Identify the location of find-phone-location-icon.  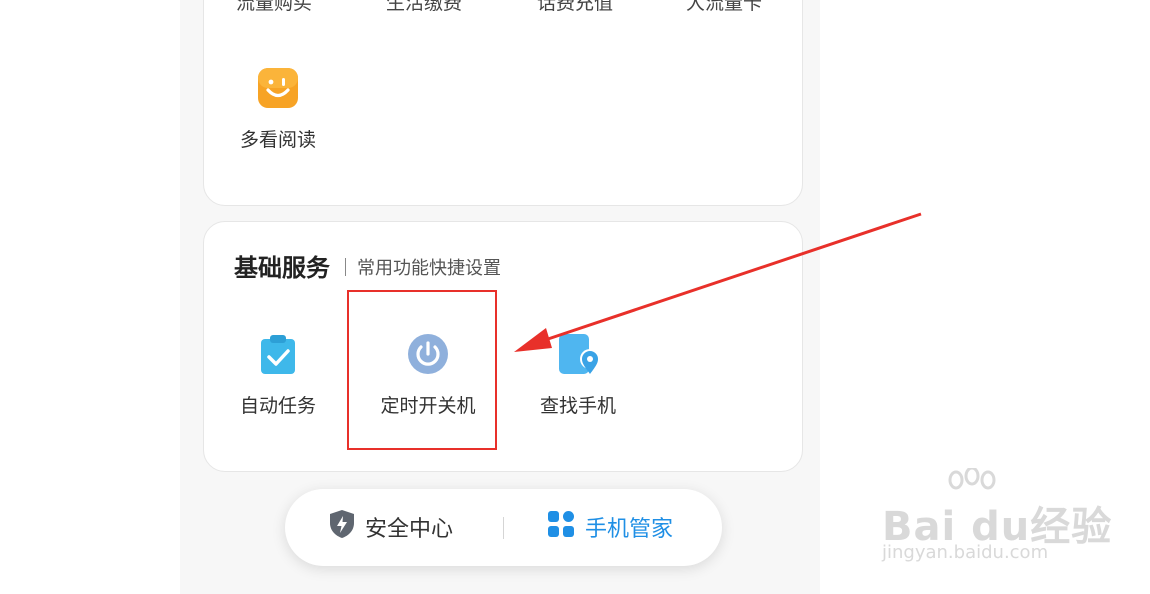
(578, 354).